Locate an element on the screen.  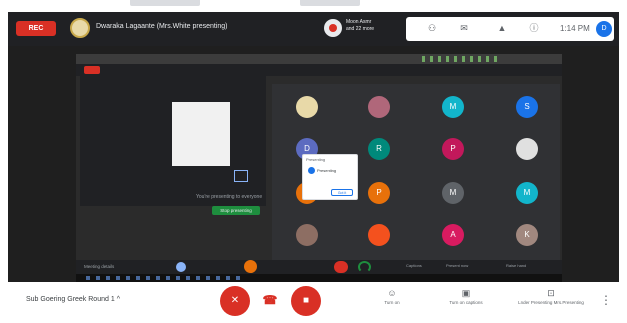
user-avatar: D is located at coordinates (604, 29).